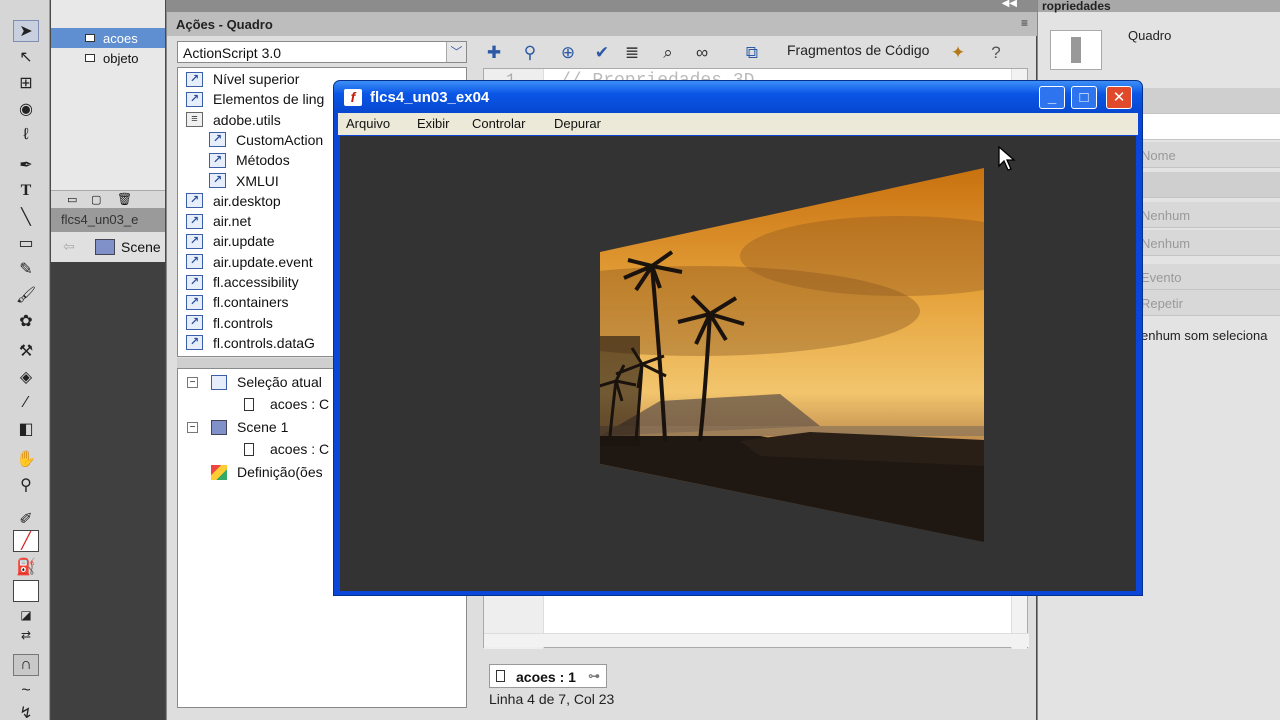  What do you see at coordinates (996, 53) in the screenshot?
I see `help-icon: ?` at bounding box center [996, 53].